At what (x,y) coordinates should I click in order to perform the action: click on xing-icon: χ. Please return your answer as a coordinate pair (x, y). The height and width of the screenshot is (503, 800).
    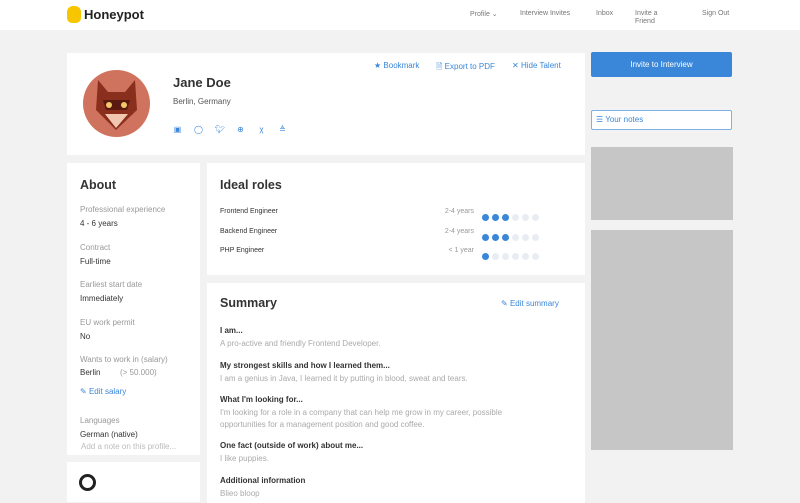
    Looking at the image, I should click on (261, 129).